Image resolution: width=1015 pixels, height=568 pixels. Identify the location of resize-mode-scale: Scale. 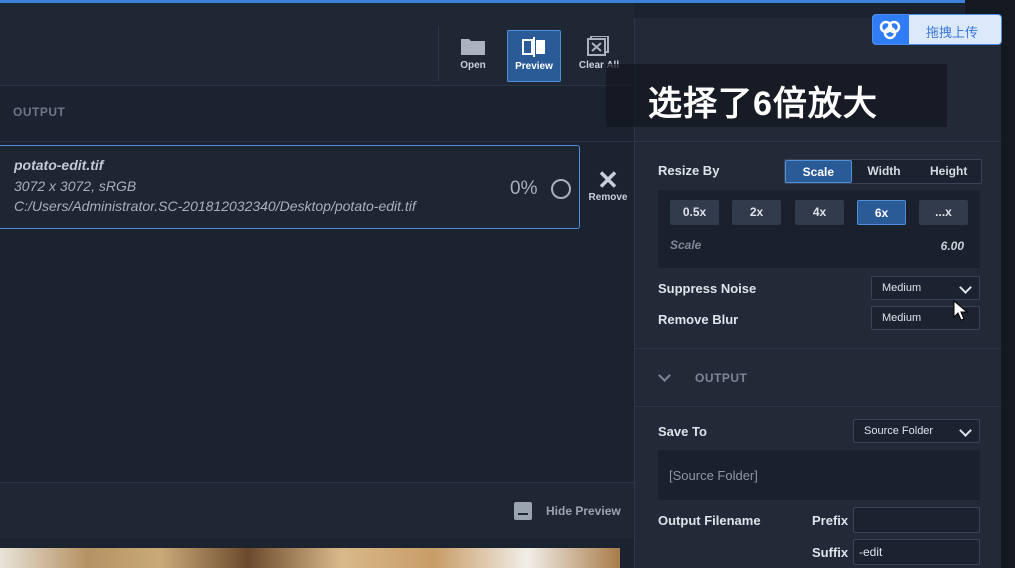
(818, 171).